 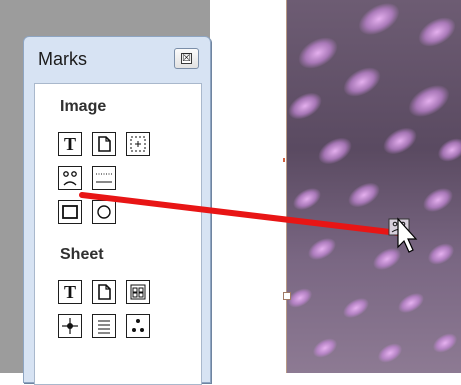 I want to click on drag-path, so click(x=248, y=222).